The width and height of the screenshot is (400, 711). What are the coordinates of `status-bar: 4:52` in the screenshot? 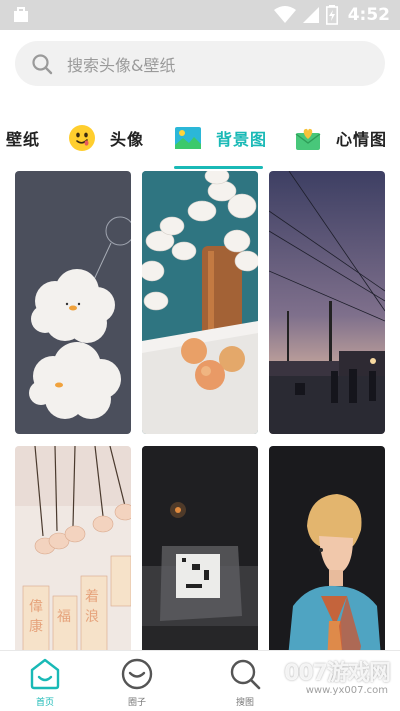 It's located at (200, 15).